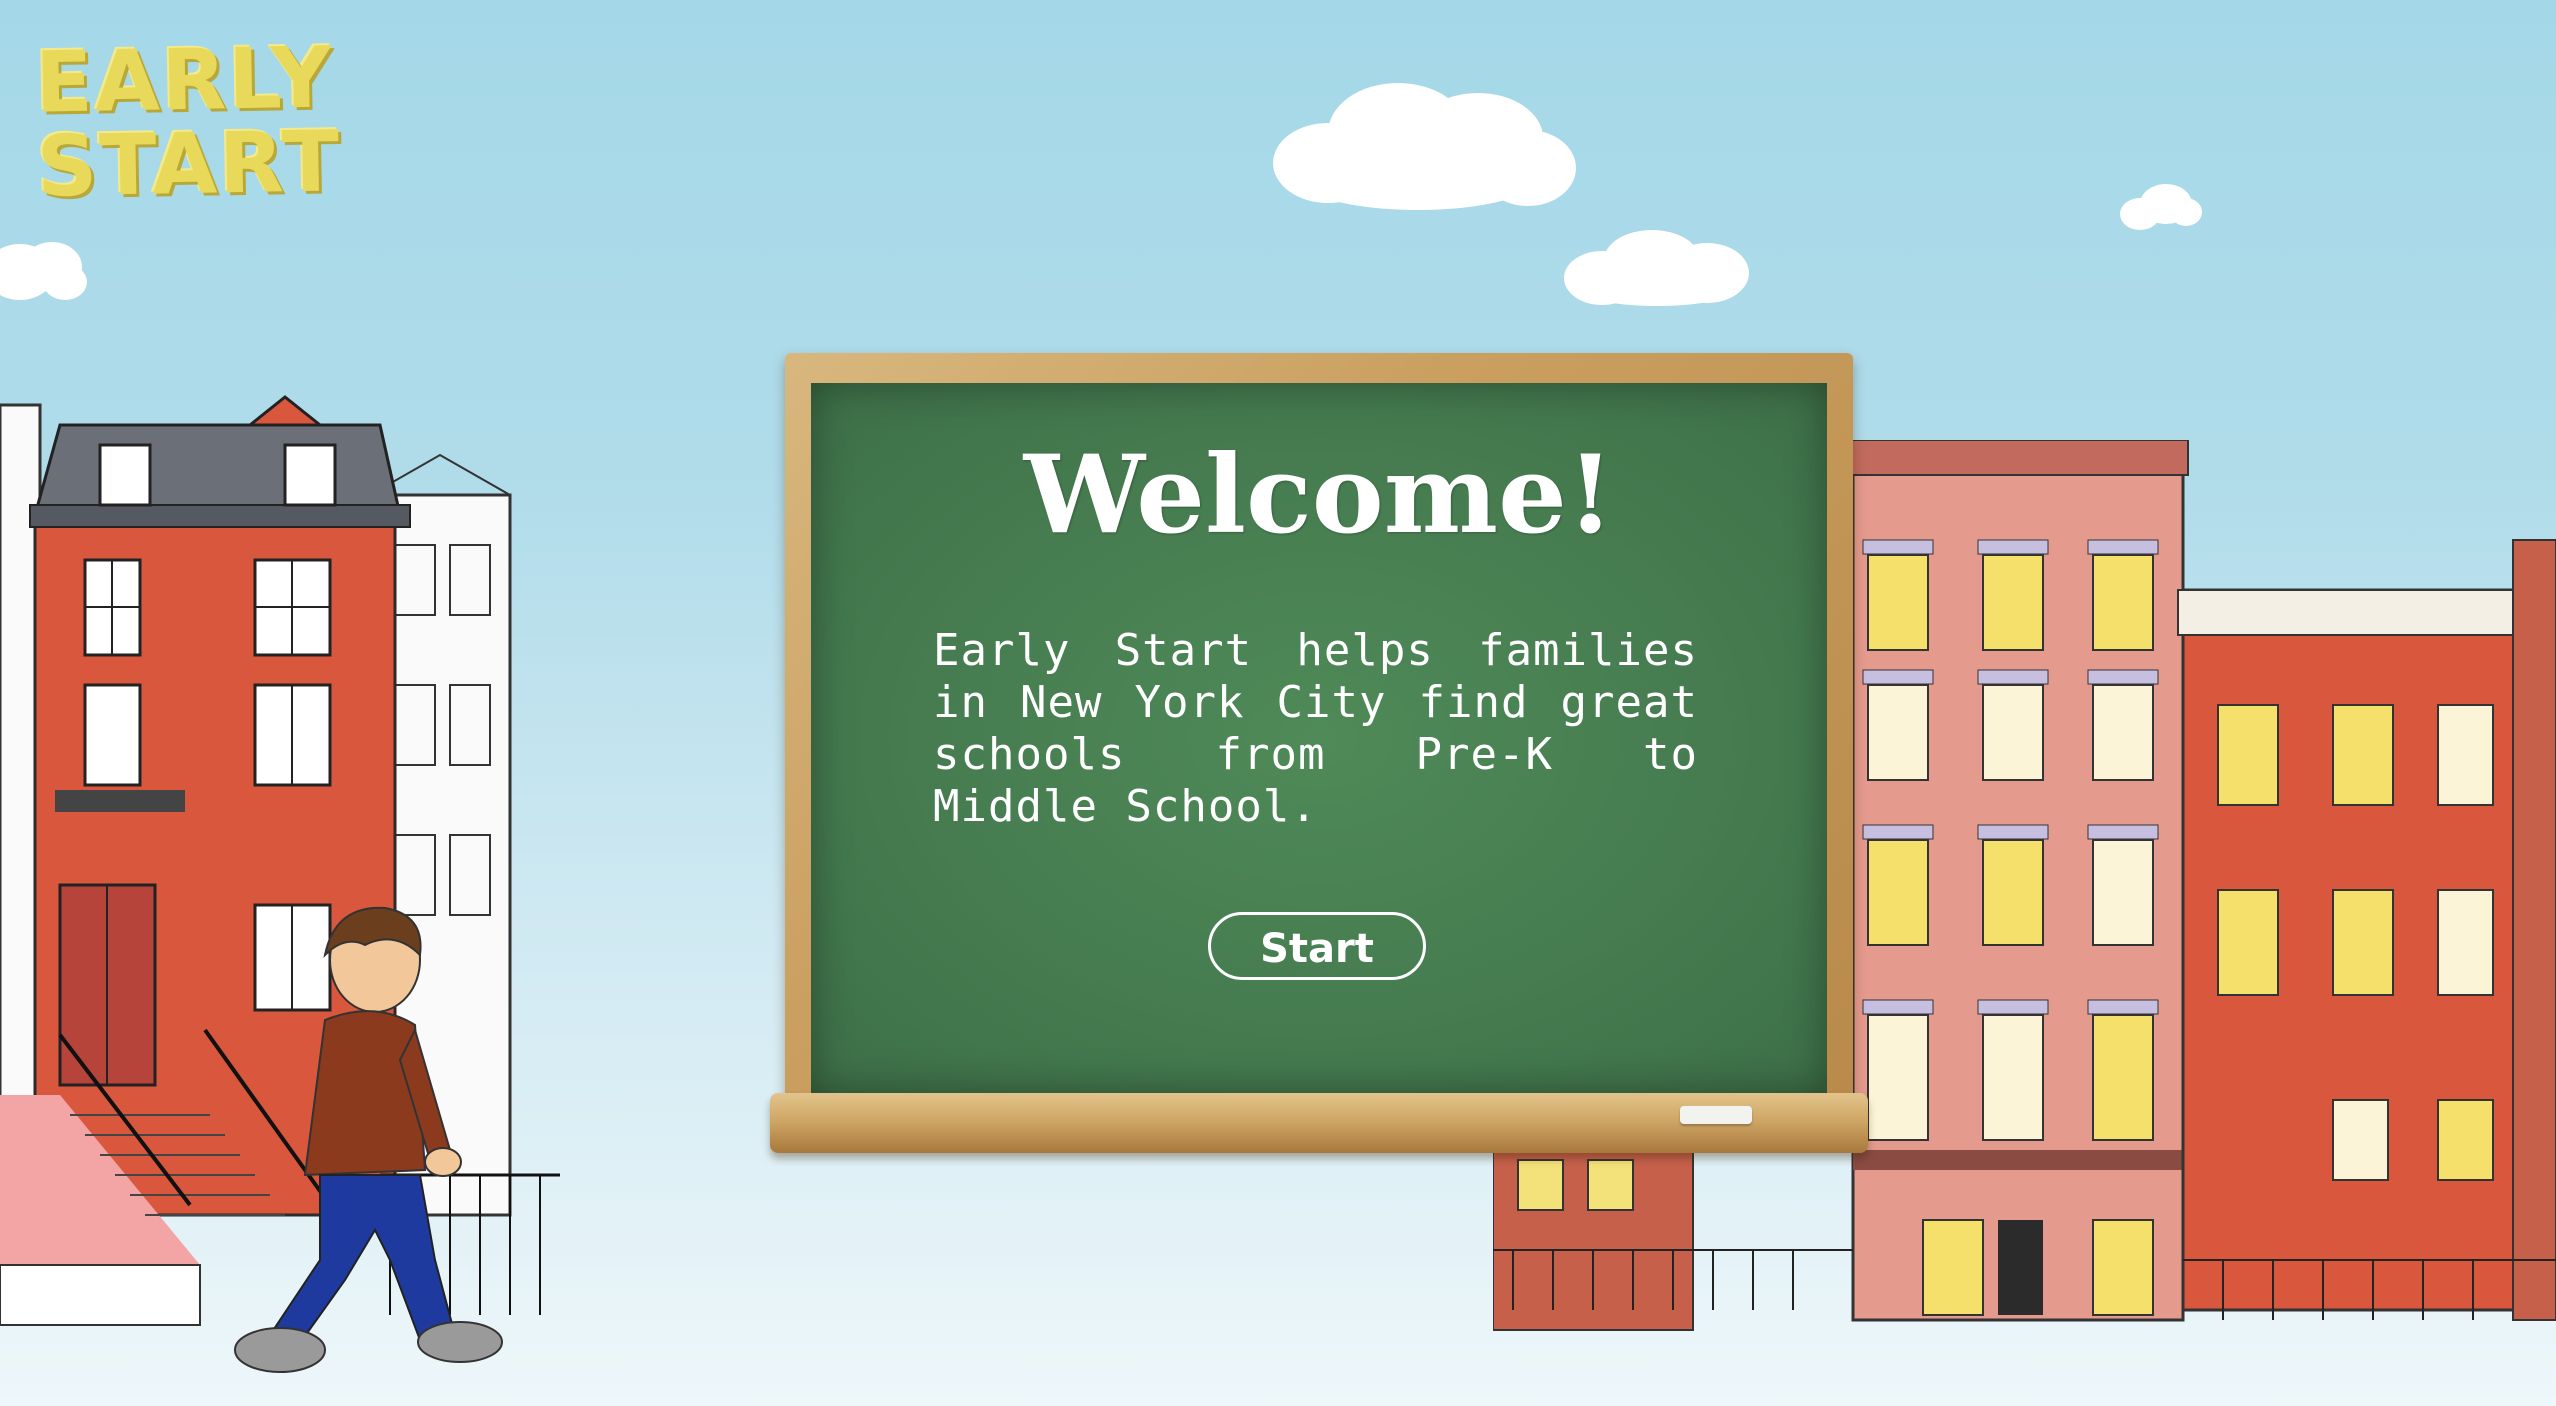 The image size is (2556, 1406). Describe the element at coordinates (1319, 495) in the screenshot. I see `welcome-title: Welcome!` at that location.